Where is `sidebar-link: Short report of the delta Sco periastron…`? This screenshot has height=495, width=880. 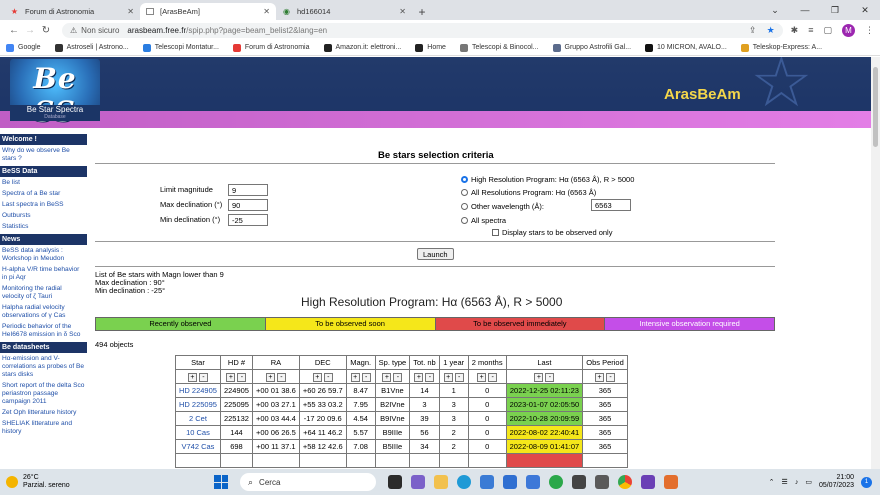 sidebar-link: Short report of the delta Sco periastron… is located at coordinates (43, 394).